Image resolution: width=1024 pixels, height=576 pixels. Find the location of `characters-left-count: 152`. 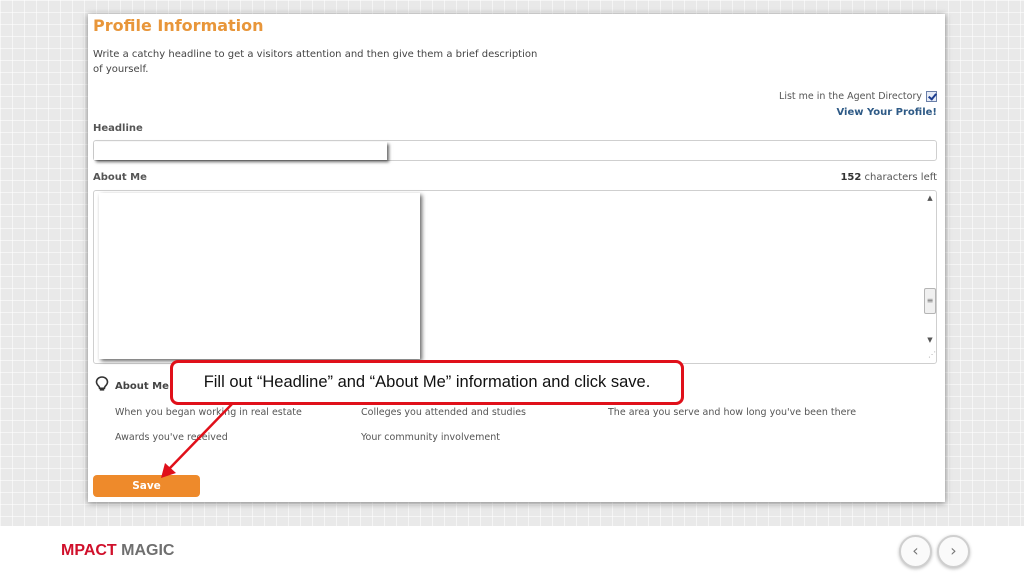

characters-left-count: 152 is located at coordinates (851, 177).